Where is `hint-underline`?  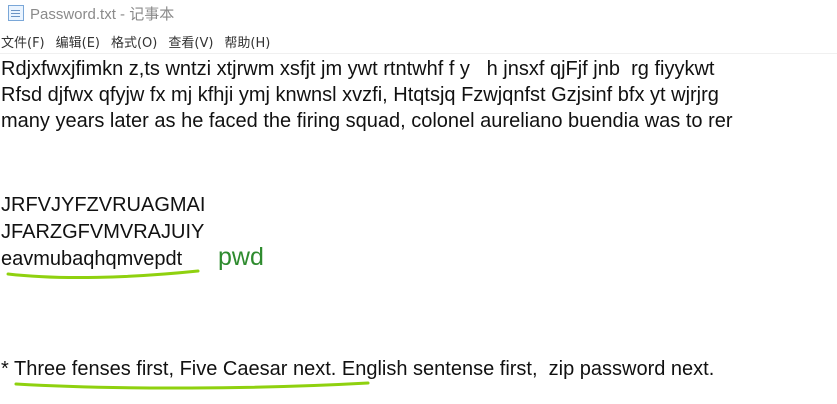 hint-underline is located at coordinates (192, 385).